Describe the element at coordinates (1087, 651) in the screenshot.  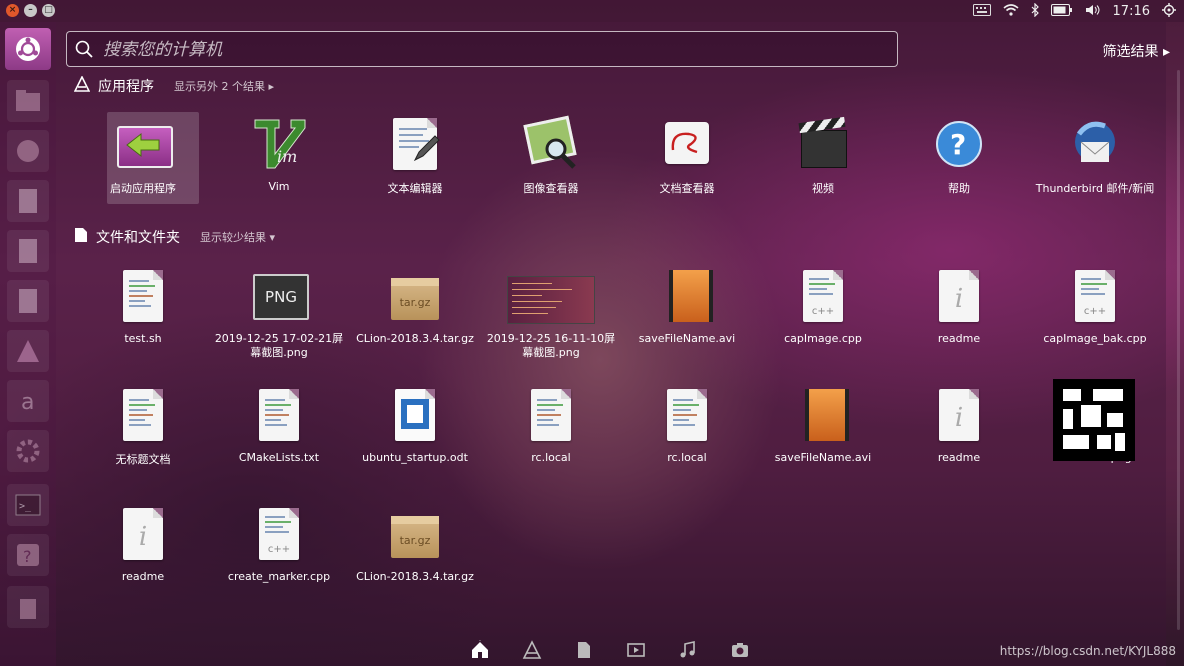
I see `watermark: https://blog.csdn.net/KYJL888` at that location.